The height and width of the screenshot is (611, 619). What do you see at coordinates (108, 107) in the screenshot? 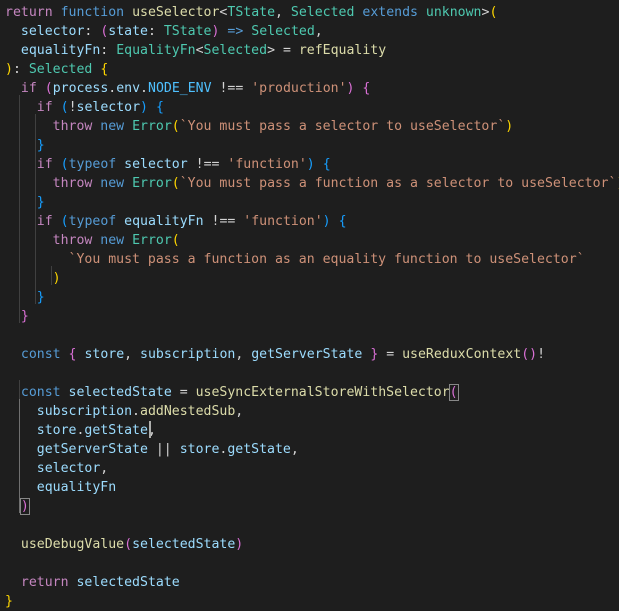
I see `code-token: selector` at bounding box center [108, 107].